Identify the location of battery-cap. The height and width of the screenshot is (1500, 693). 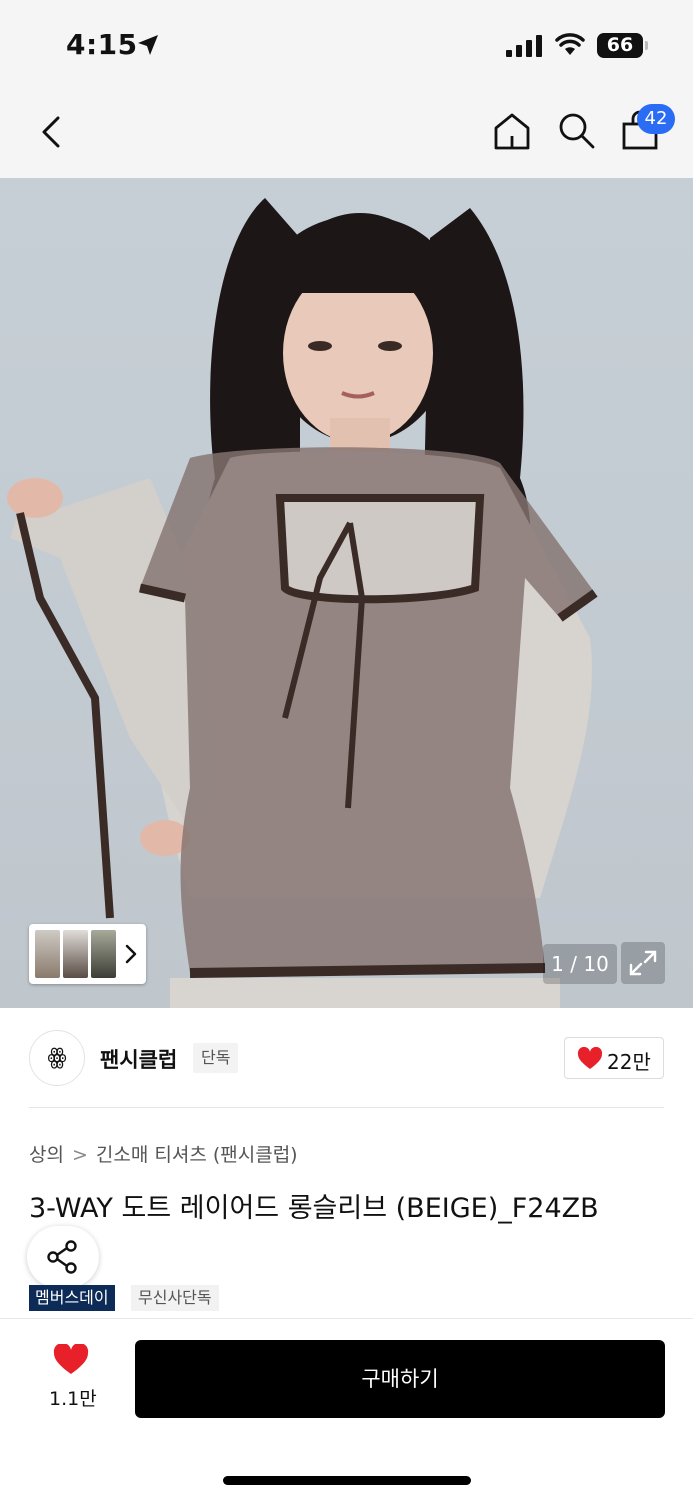
(646, 45).